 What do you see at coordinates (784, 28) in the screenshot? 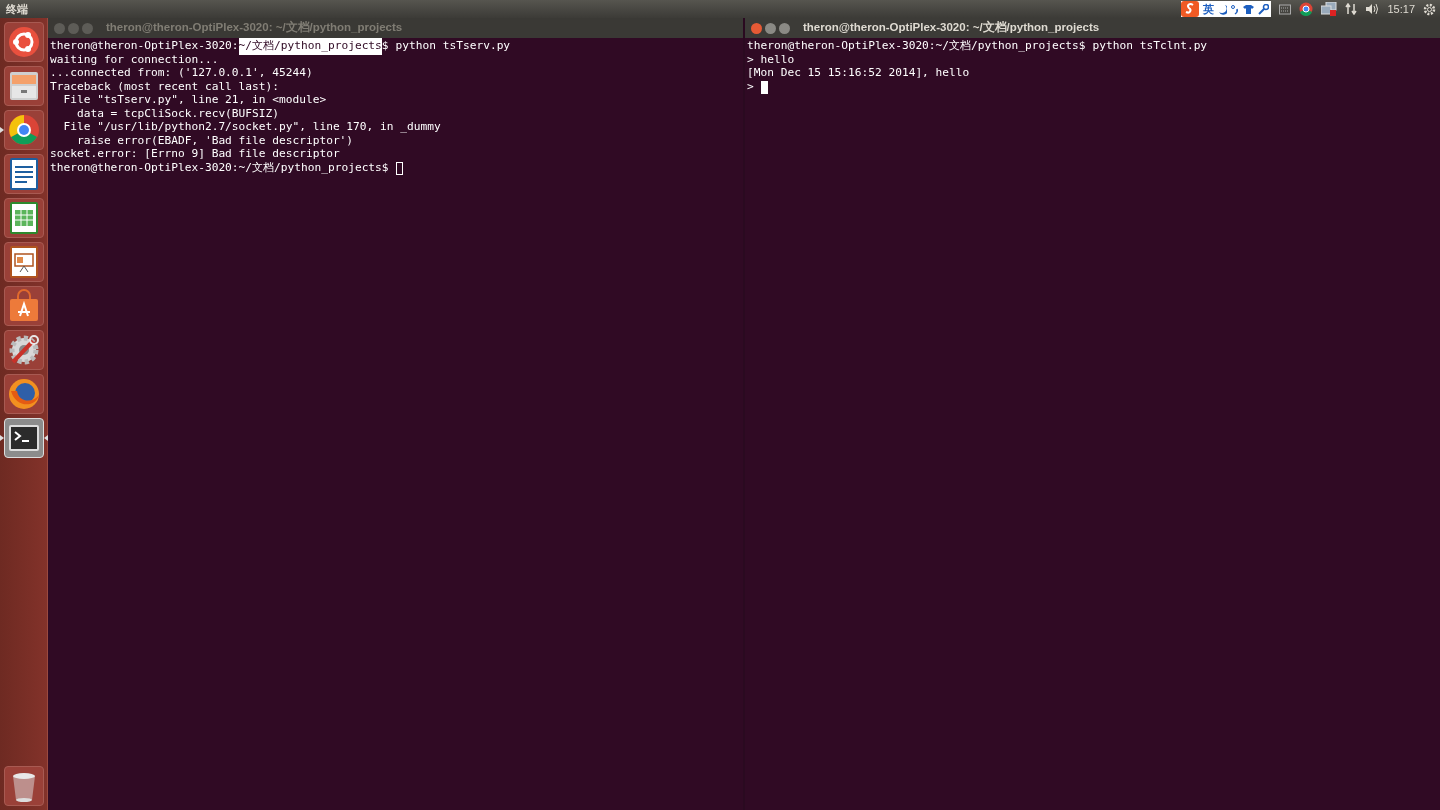
I see `maximize-button` at bounding box center [784, 28].